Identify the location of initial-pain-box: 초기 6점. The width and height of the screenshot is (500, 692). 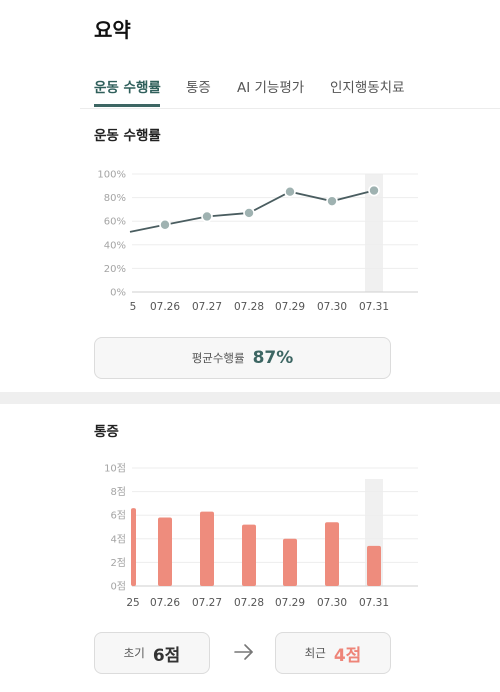
(152, 653).